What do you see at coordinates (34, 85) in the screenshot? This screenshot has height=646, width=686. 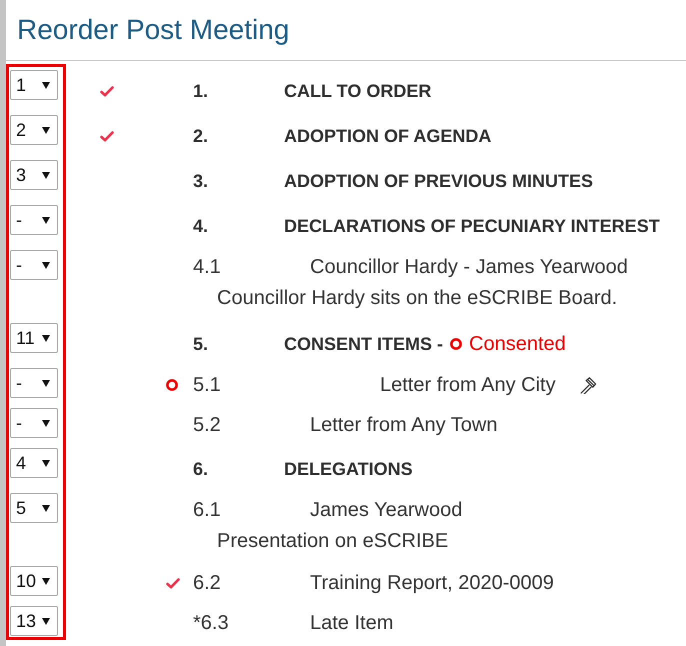 I see `order-dropdown: 1` at bounding box center [34, 85].